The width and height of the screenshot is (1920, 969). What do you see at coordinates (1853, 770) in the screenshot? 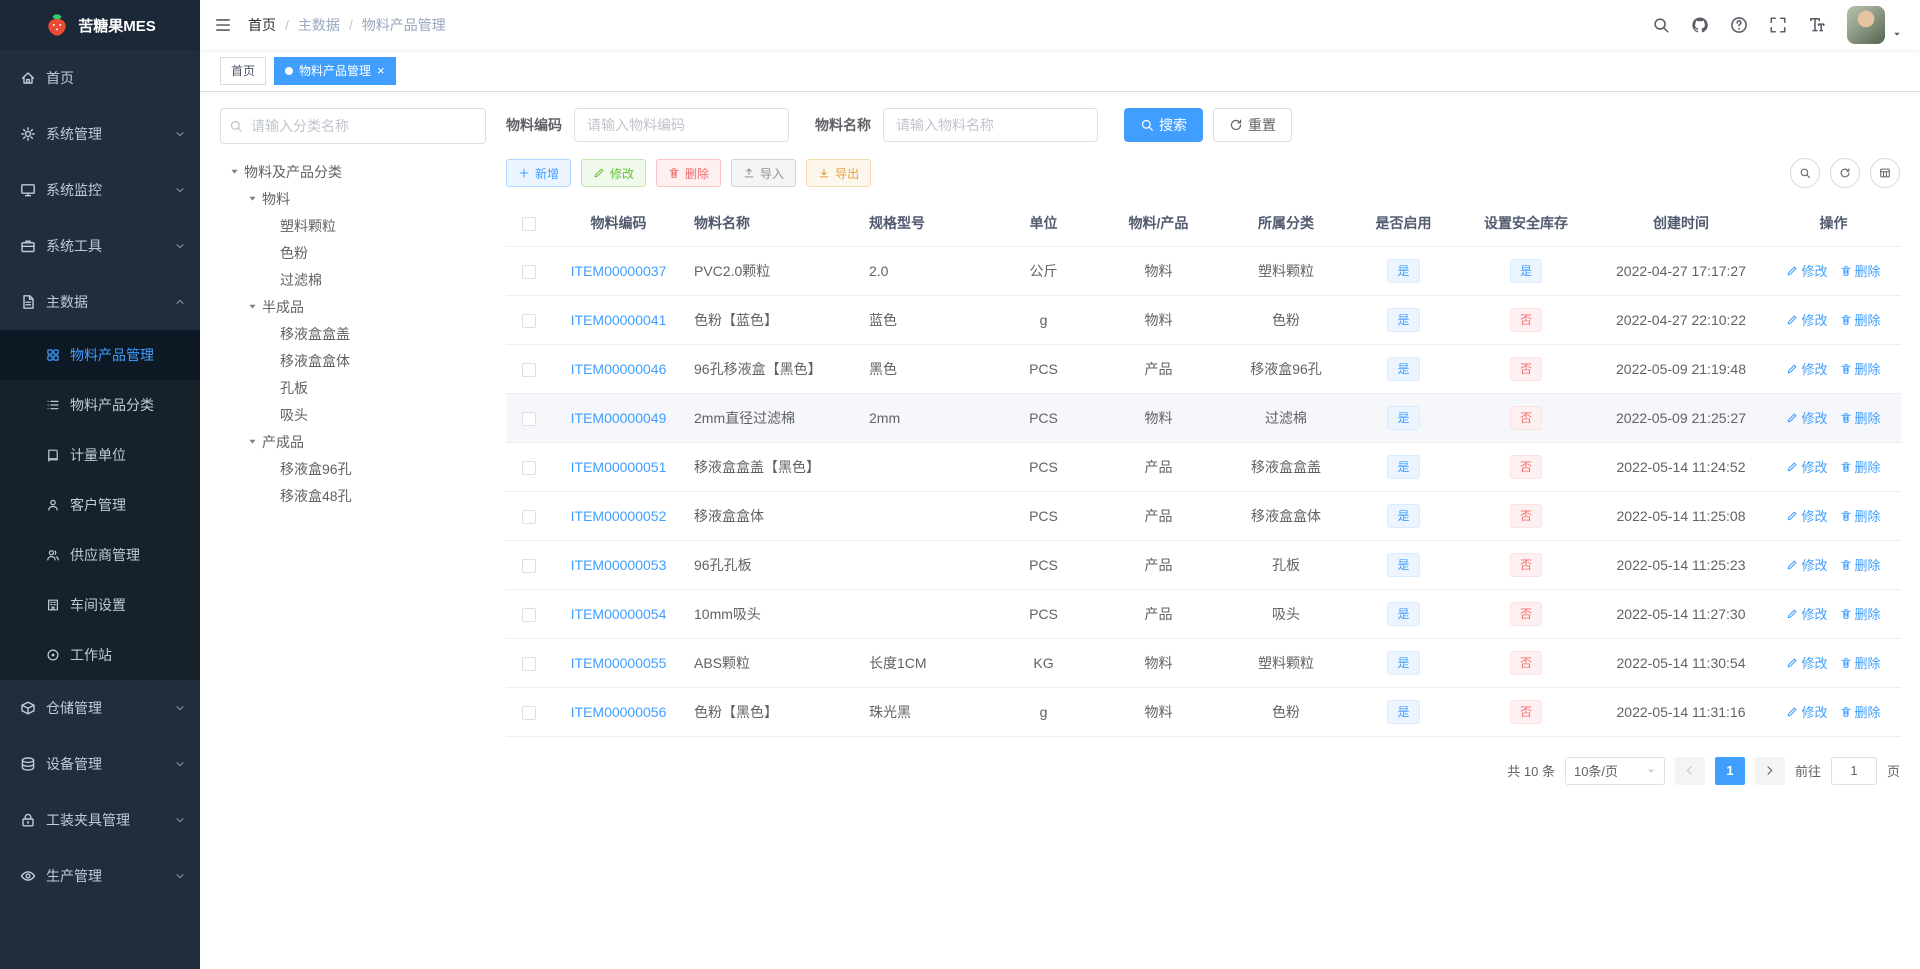
I see `goto-page-input` at bounding box center [1853, 770].